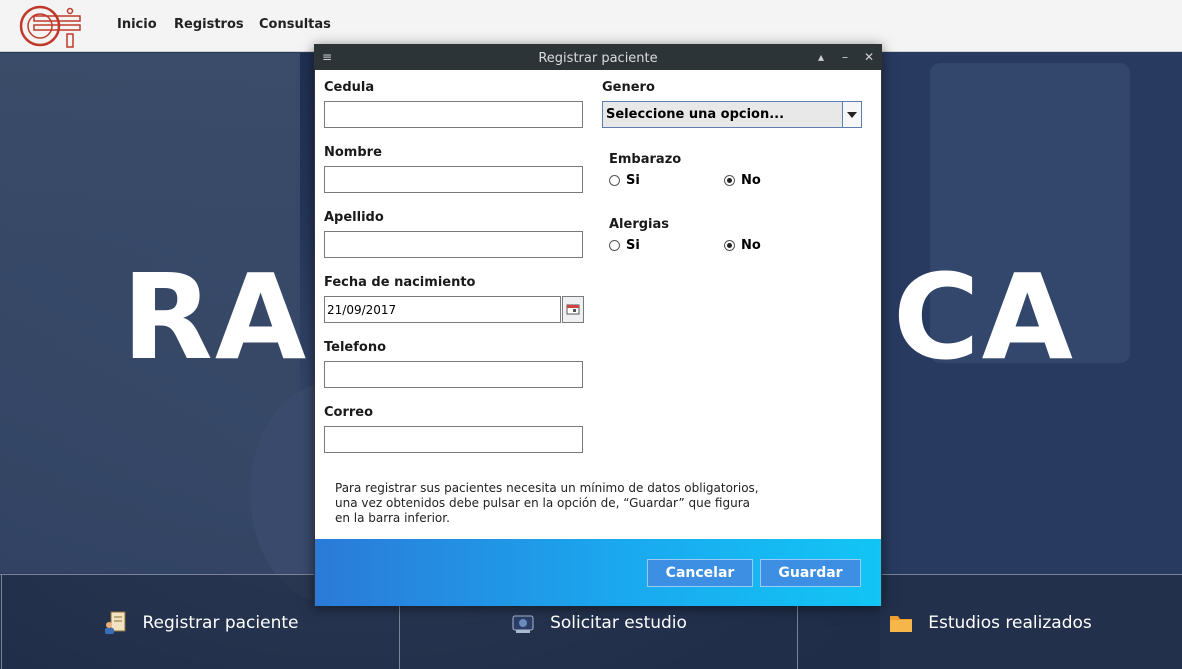  What do you see at coordinates (1010, 622) in the screenshot?
I see `studies-done-label: Estudios realizados` at bounding box center [1010, 622].